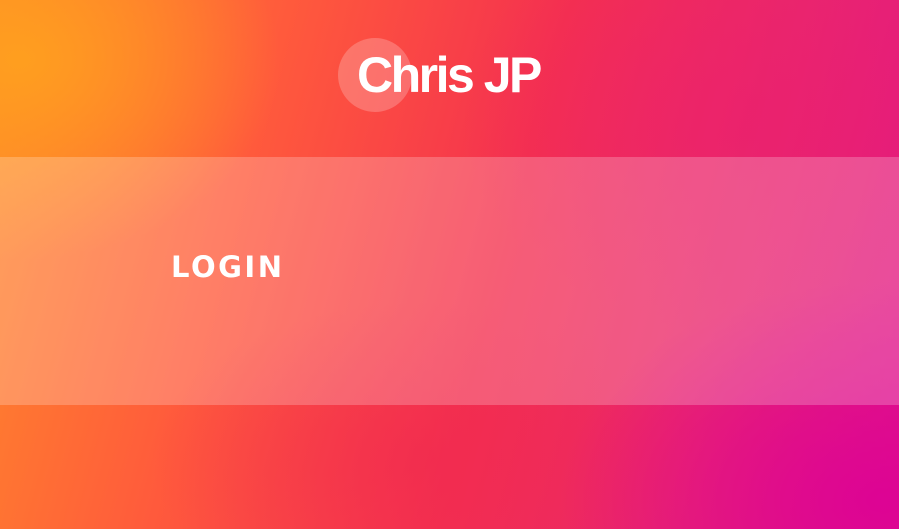 The image size is (899, 529). I want to click on logo-text: Chris JP, so click(449, 75).